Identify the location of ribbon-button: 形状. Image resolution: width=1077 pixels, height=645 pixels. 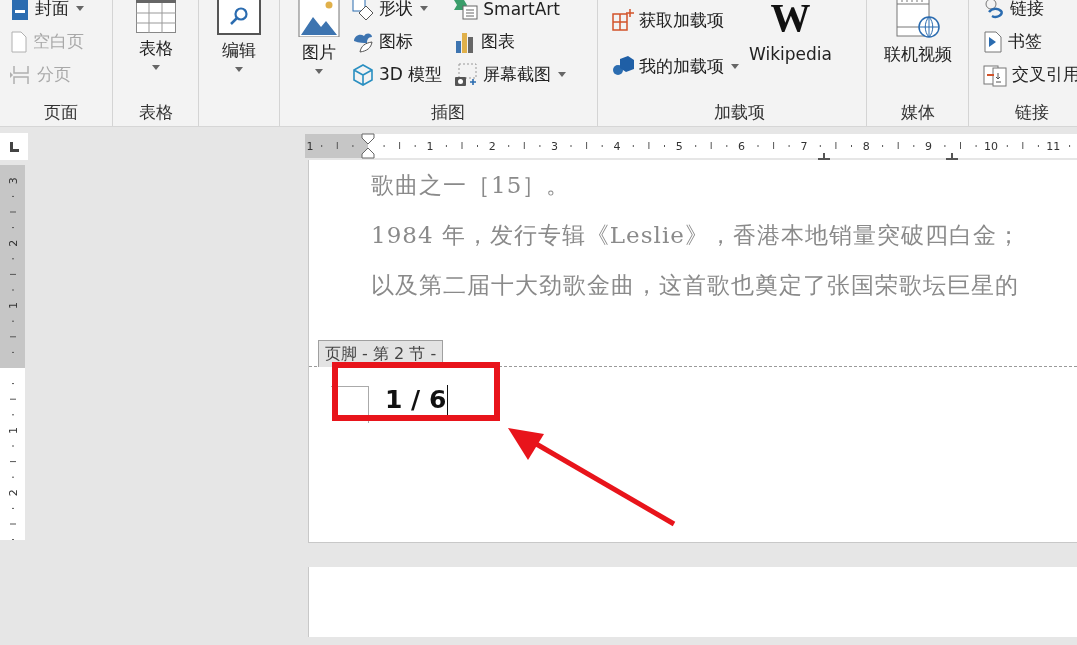
(397, 12).